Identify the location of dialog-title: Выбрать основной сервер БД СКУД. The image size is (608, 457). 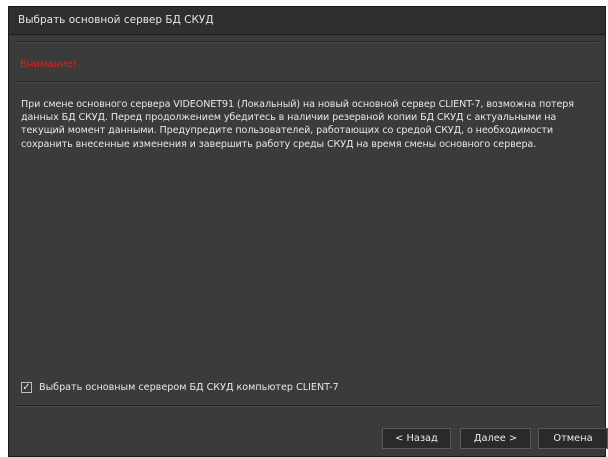
(116, 20).